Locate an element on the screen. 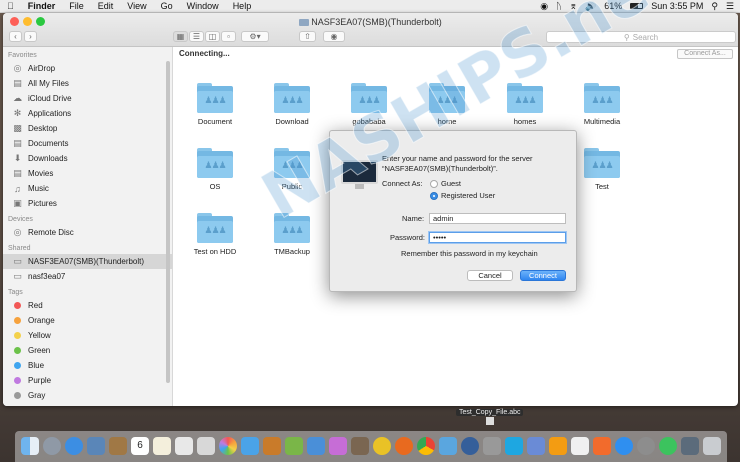 The height and width of the screenshot is (462, 740). firefox-dock-icon is located at coordinates (404, 446).